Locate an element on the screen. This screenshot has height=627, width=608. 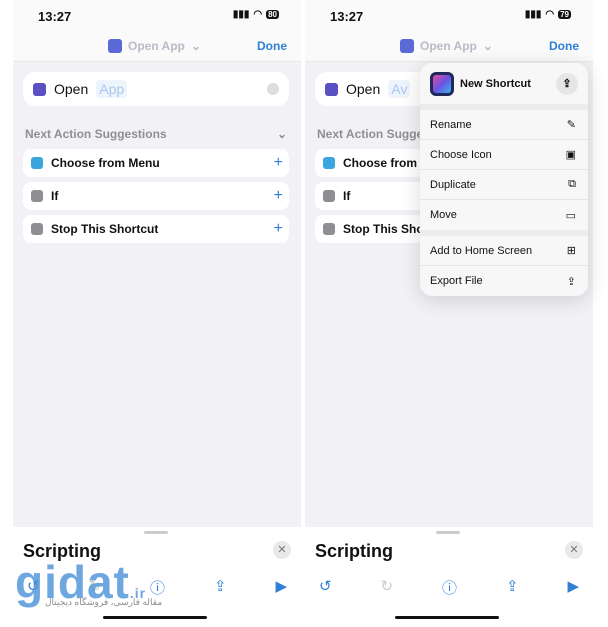
suggestions-title: Next Action Sugge is located at coordinates (370, 134).